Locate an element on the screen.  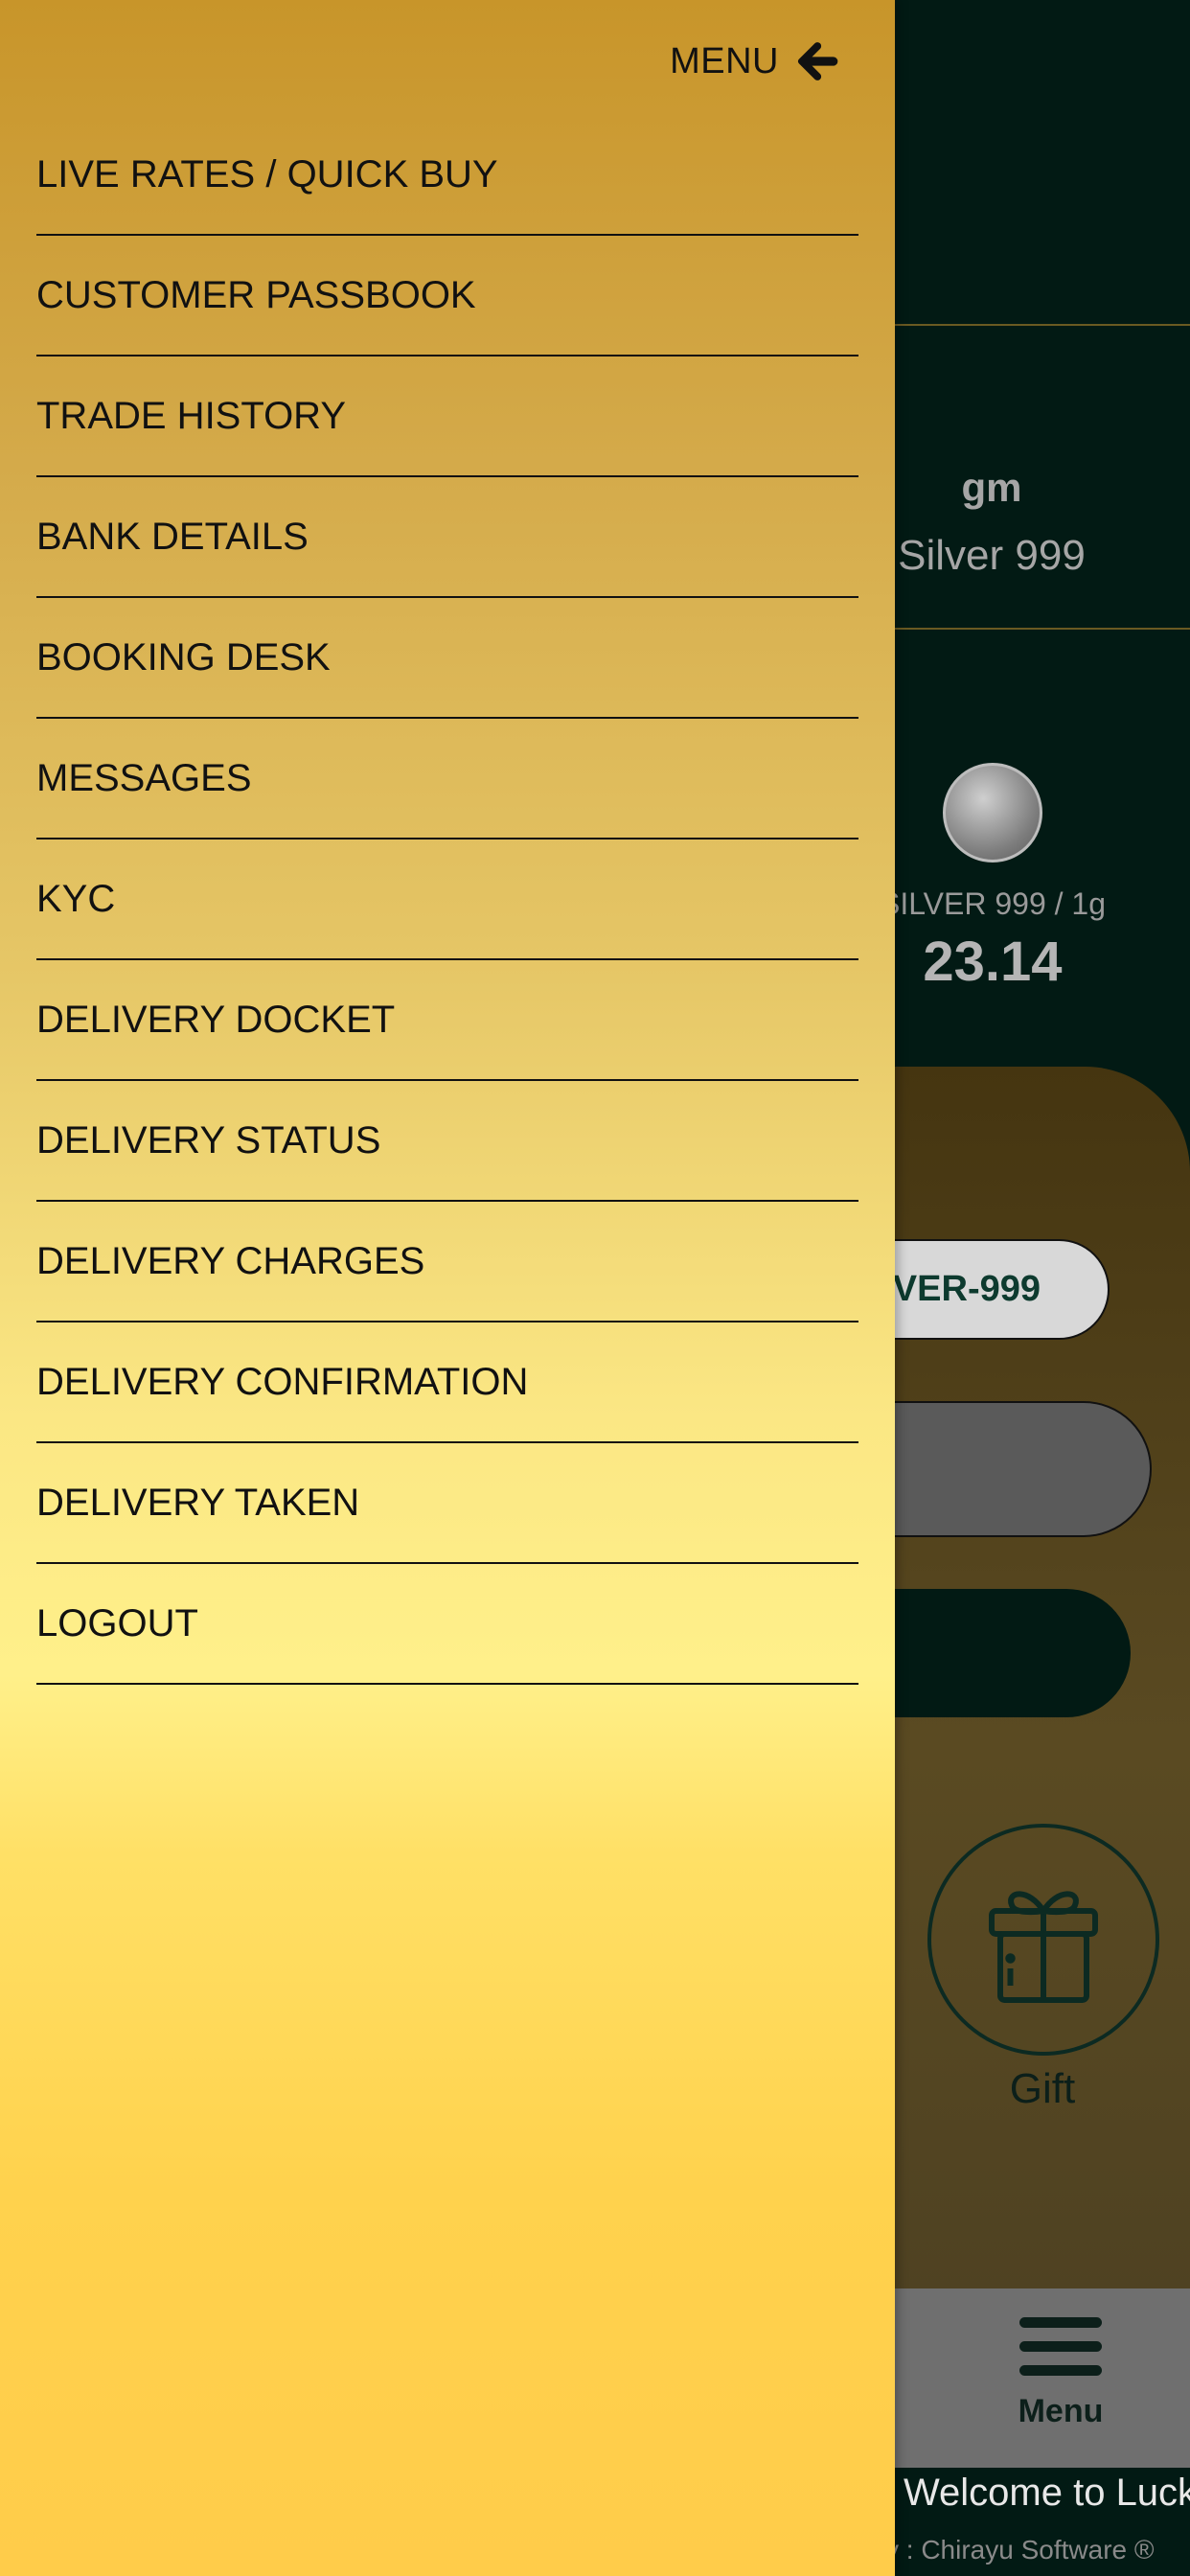
drawer-close-button: MENU is located at coordinates (756, 61).